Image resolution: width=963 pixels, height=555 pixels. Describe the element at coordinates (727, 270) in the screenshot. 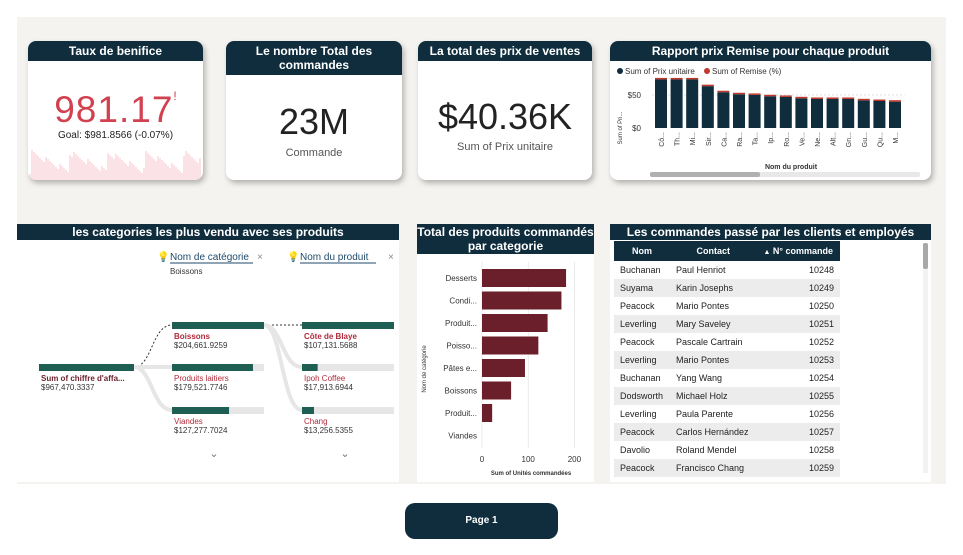

I see `table-row: Buchanan Paul Henriot 10248` at that location.